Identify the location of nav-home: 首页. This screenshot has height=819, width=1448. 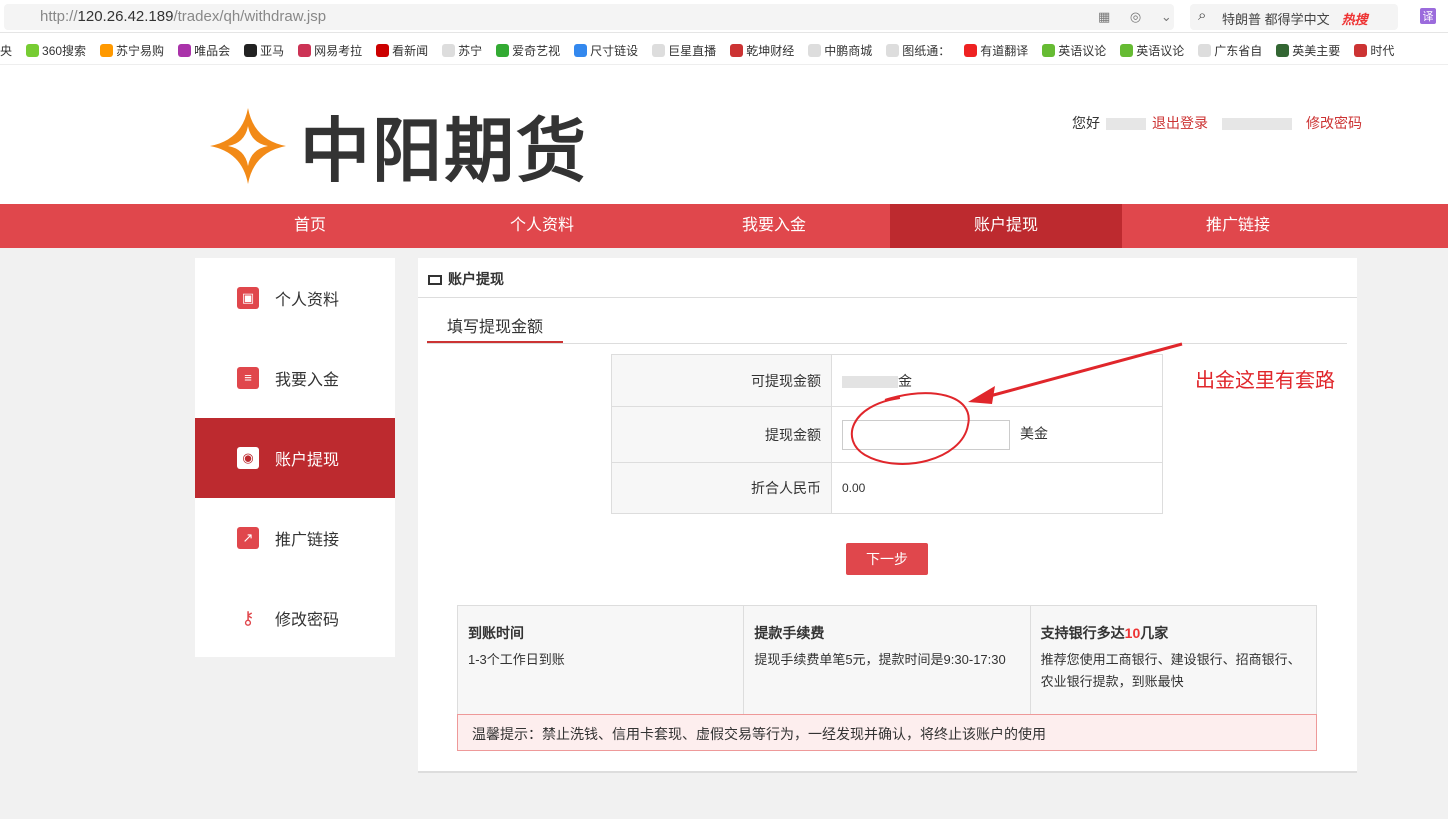
(310, 226).